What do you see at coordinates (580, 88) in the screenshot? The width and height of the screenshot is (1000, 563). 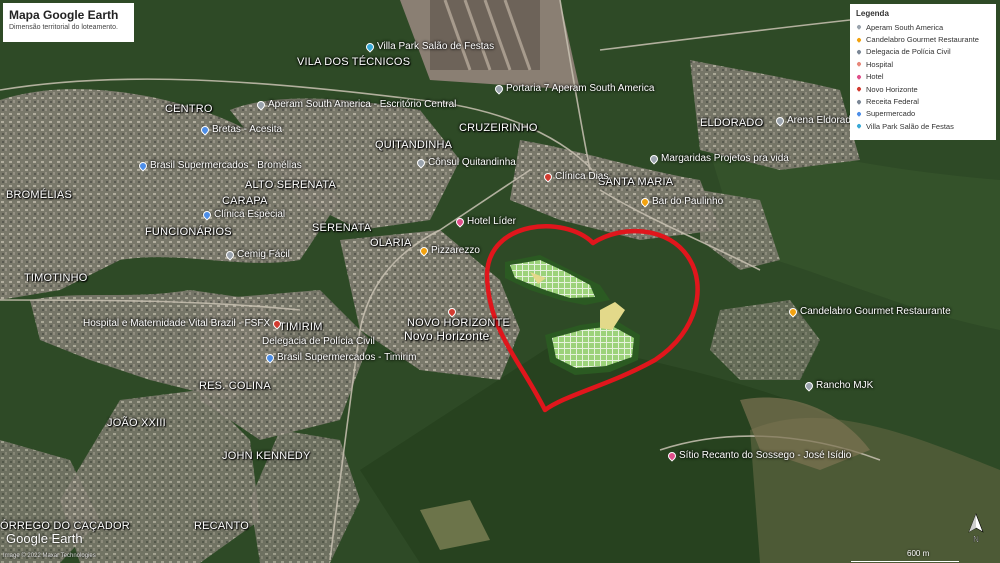 I see `poi-label: Portaria 7 Aperam South America` at bounding box center [580, 88].